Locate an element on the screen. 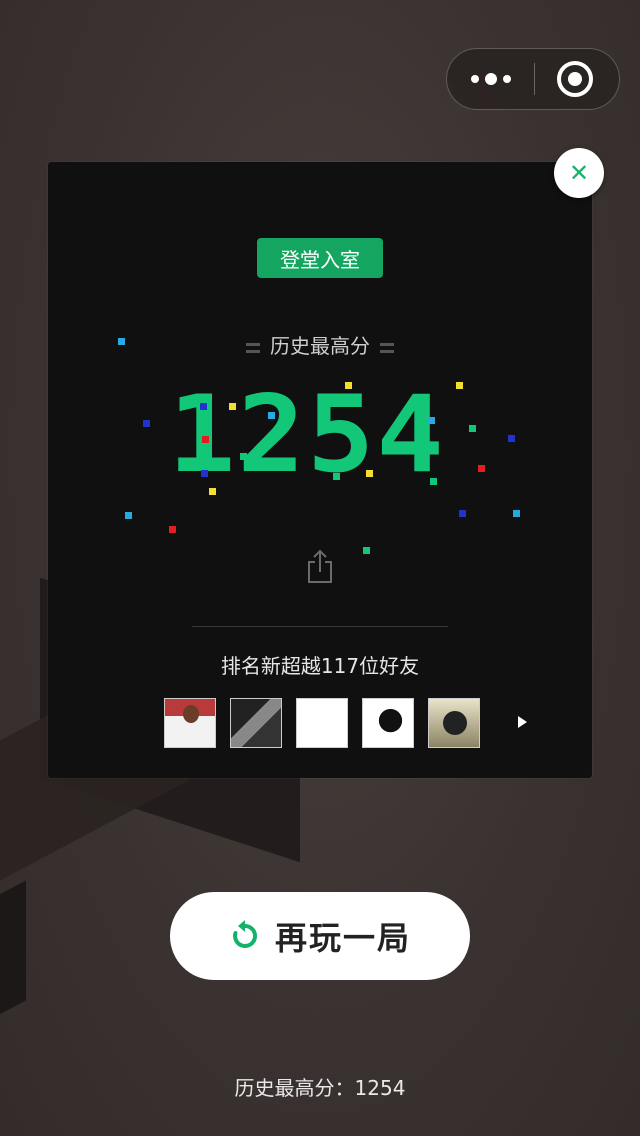 The height and width of the screenshot is (1136, 640). replay-icon is located at coordinates (245, 934).